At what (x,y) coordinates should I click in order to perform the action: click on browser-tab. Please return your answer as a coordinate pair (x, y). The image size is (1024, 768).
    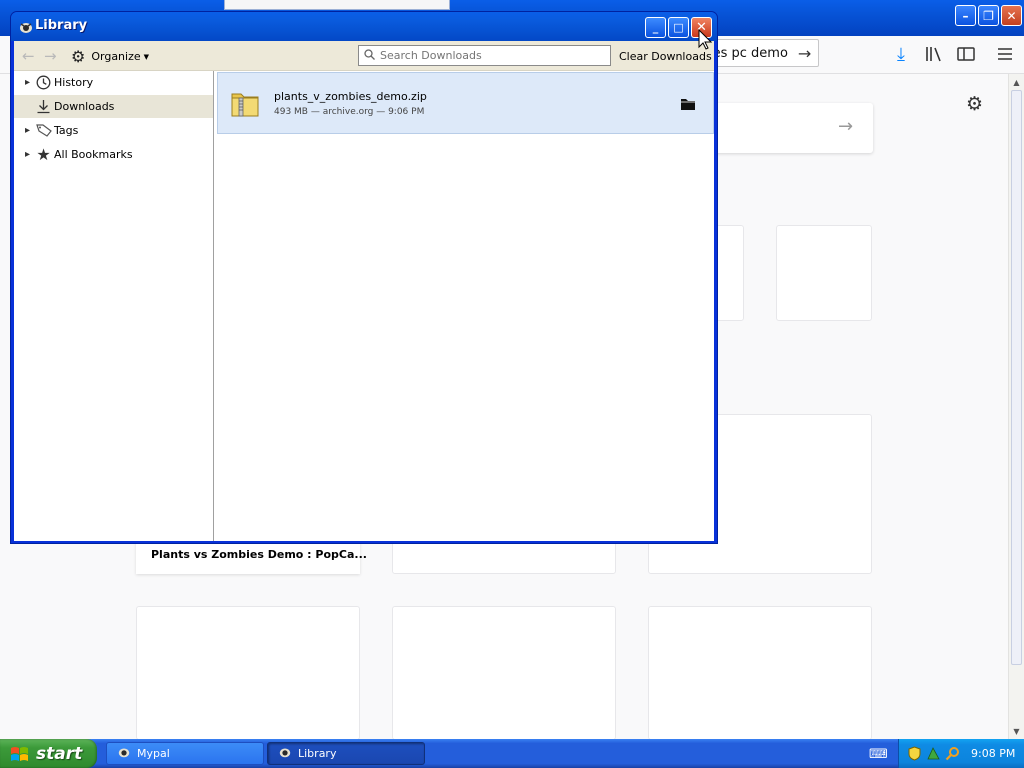
    Looking at the image, I should click on (337, 5).